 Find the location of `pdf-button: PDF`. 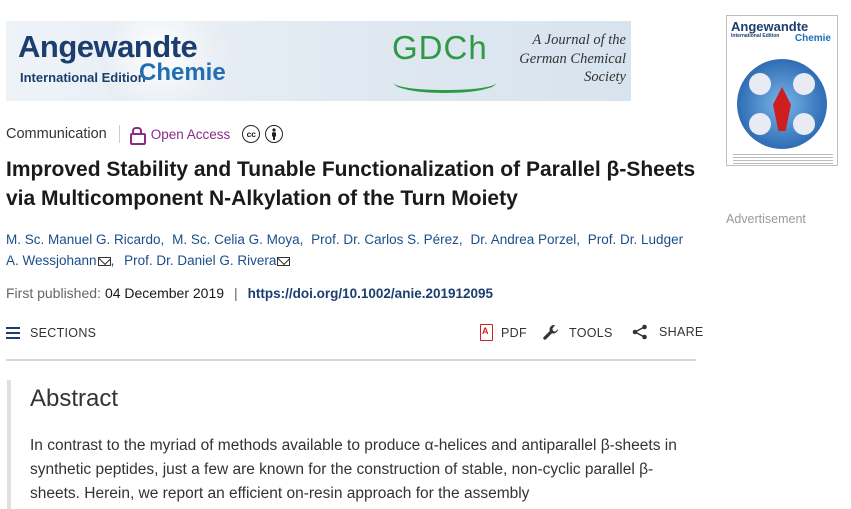

pdf-button: PDF is located at coordinates (503, 332).